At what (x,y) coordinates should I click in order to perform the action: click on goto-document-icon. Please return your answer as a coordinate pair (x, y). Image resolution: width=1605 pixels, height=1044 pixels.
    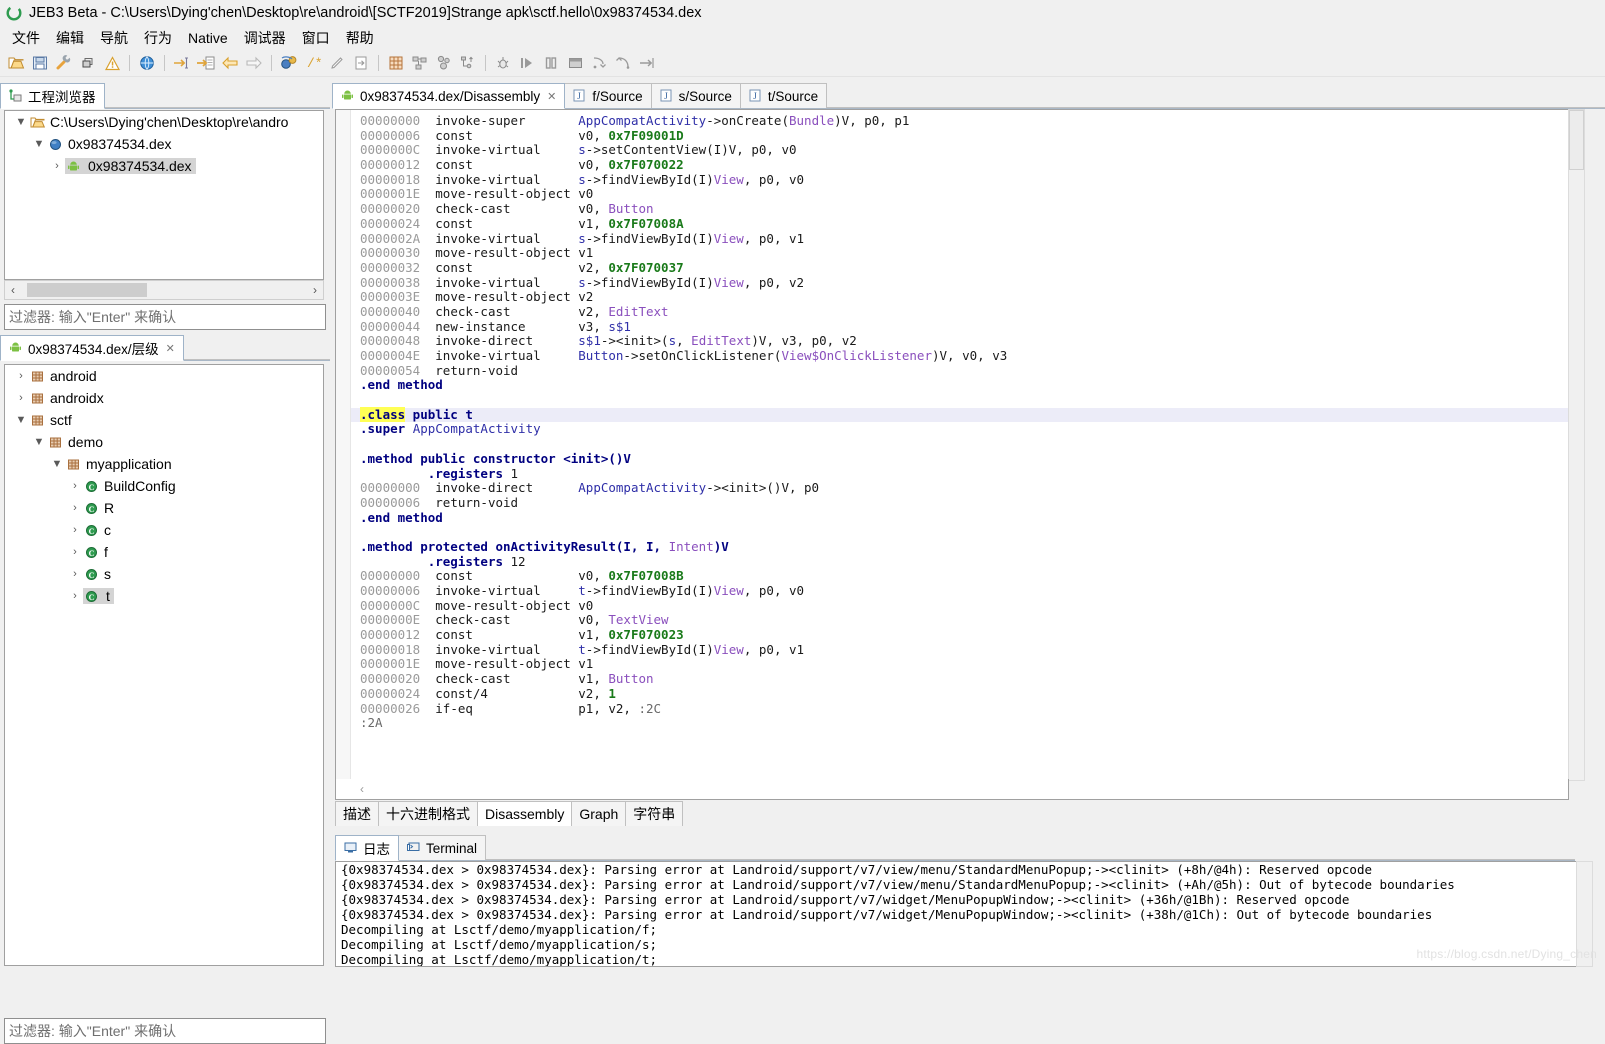
    Looking at the image, I should click on (206, 63).